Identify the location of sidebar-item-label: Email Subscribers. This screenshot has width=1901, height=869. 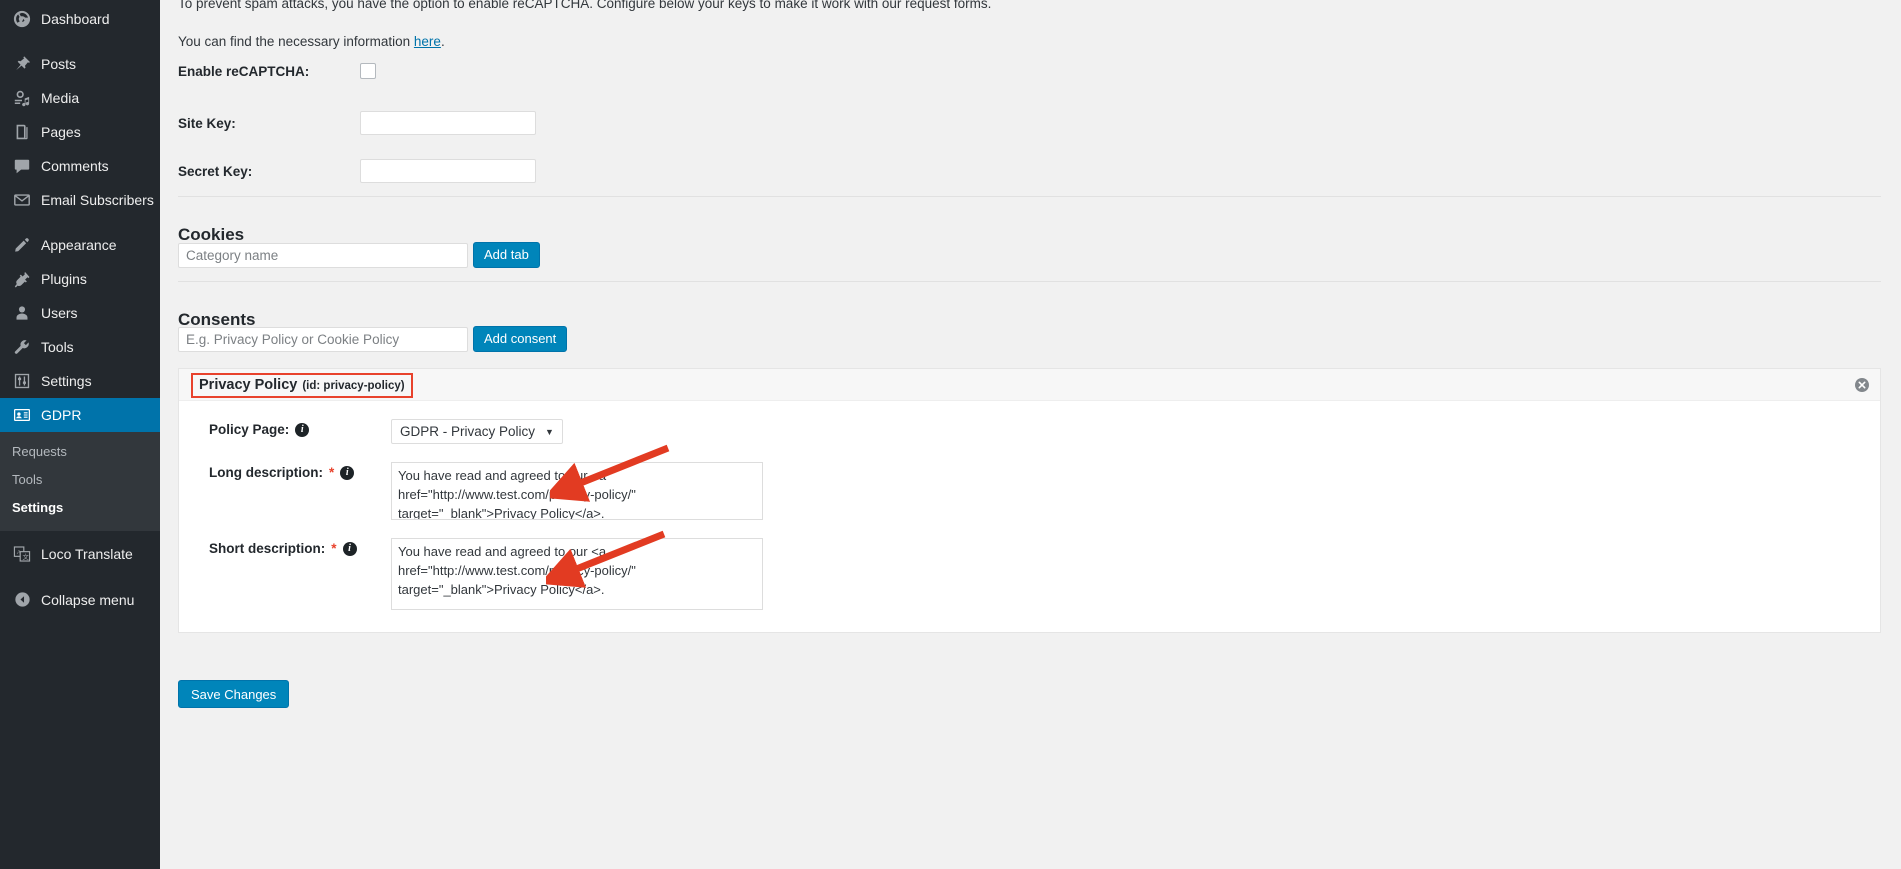
(97, 200).